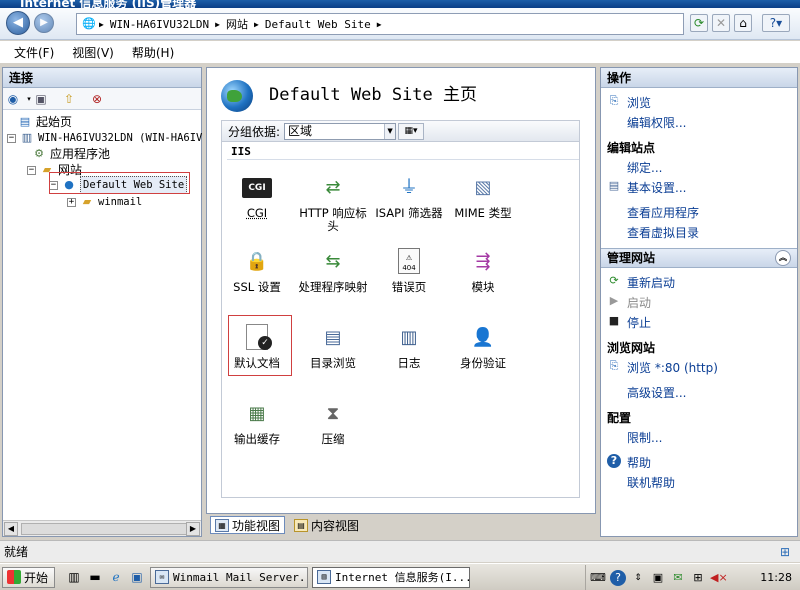  Describe the element at coordinates (390, 131) in the screenshot. I see `chevron-down-icon: ▼` at that location.